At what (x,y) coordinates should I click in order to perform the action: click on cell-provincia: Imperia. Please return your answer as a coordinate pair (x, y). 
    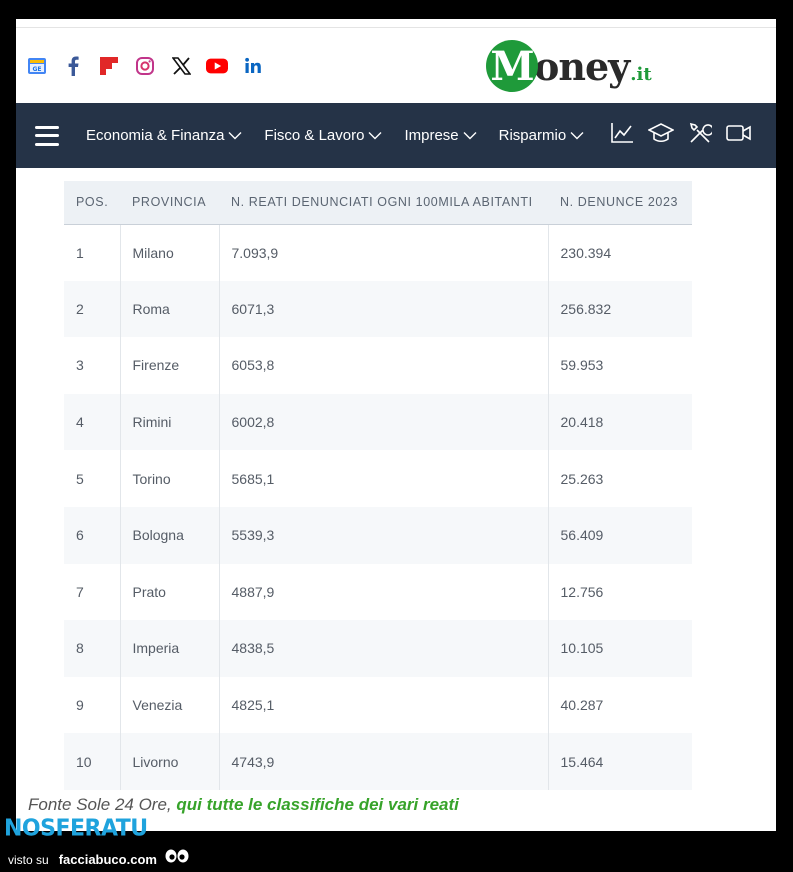
    Looking at the image, I should click on (170, 648).